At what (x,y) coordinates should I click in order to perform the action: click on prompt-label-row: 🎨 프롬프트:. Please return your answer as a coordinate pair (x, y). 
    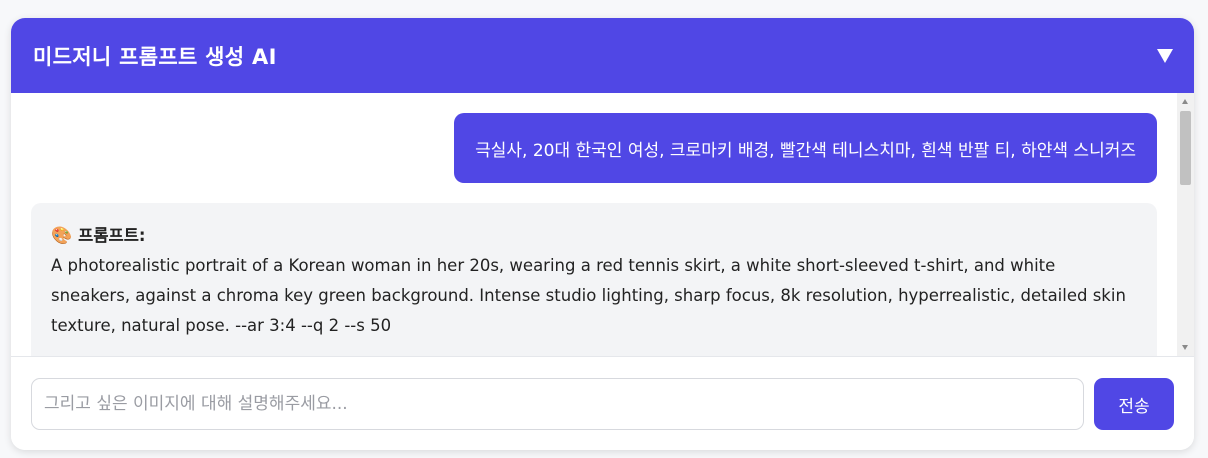
    Looking at the image, I should click on (594, 236).